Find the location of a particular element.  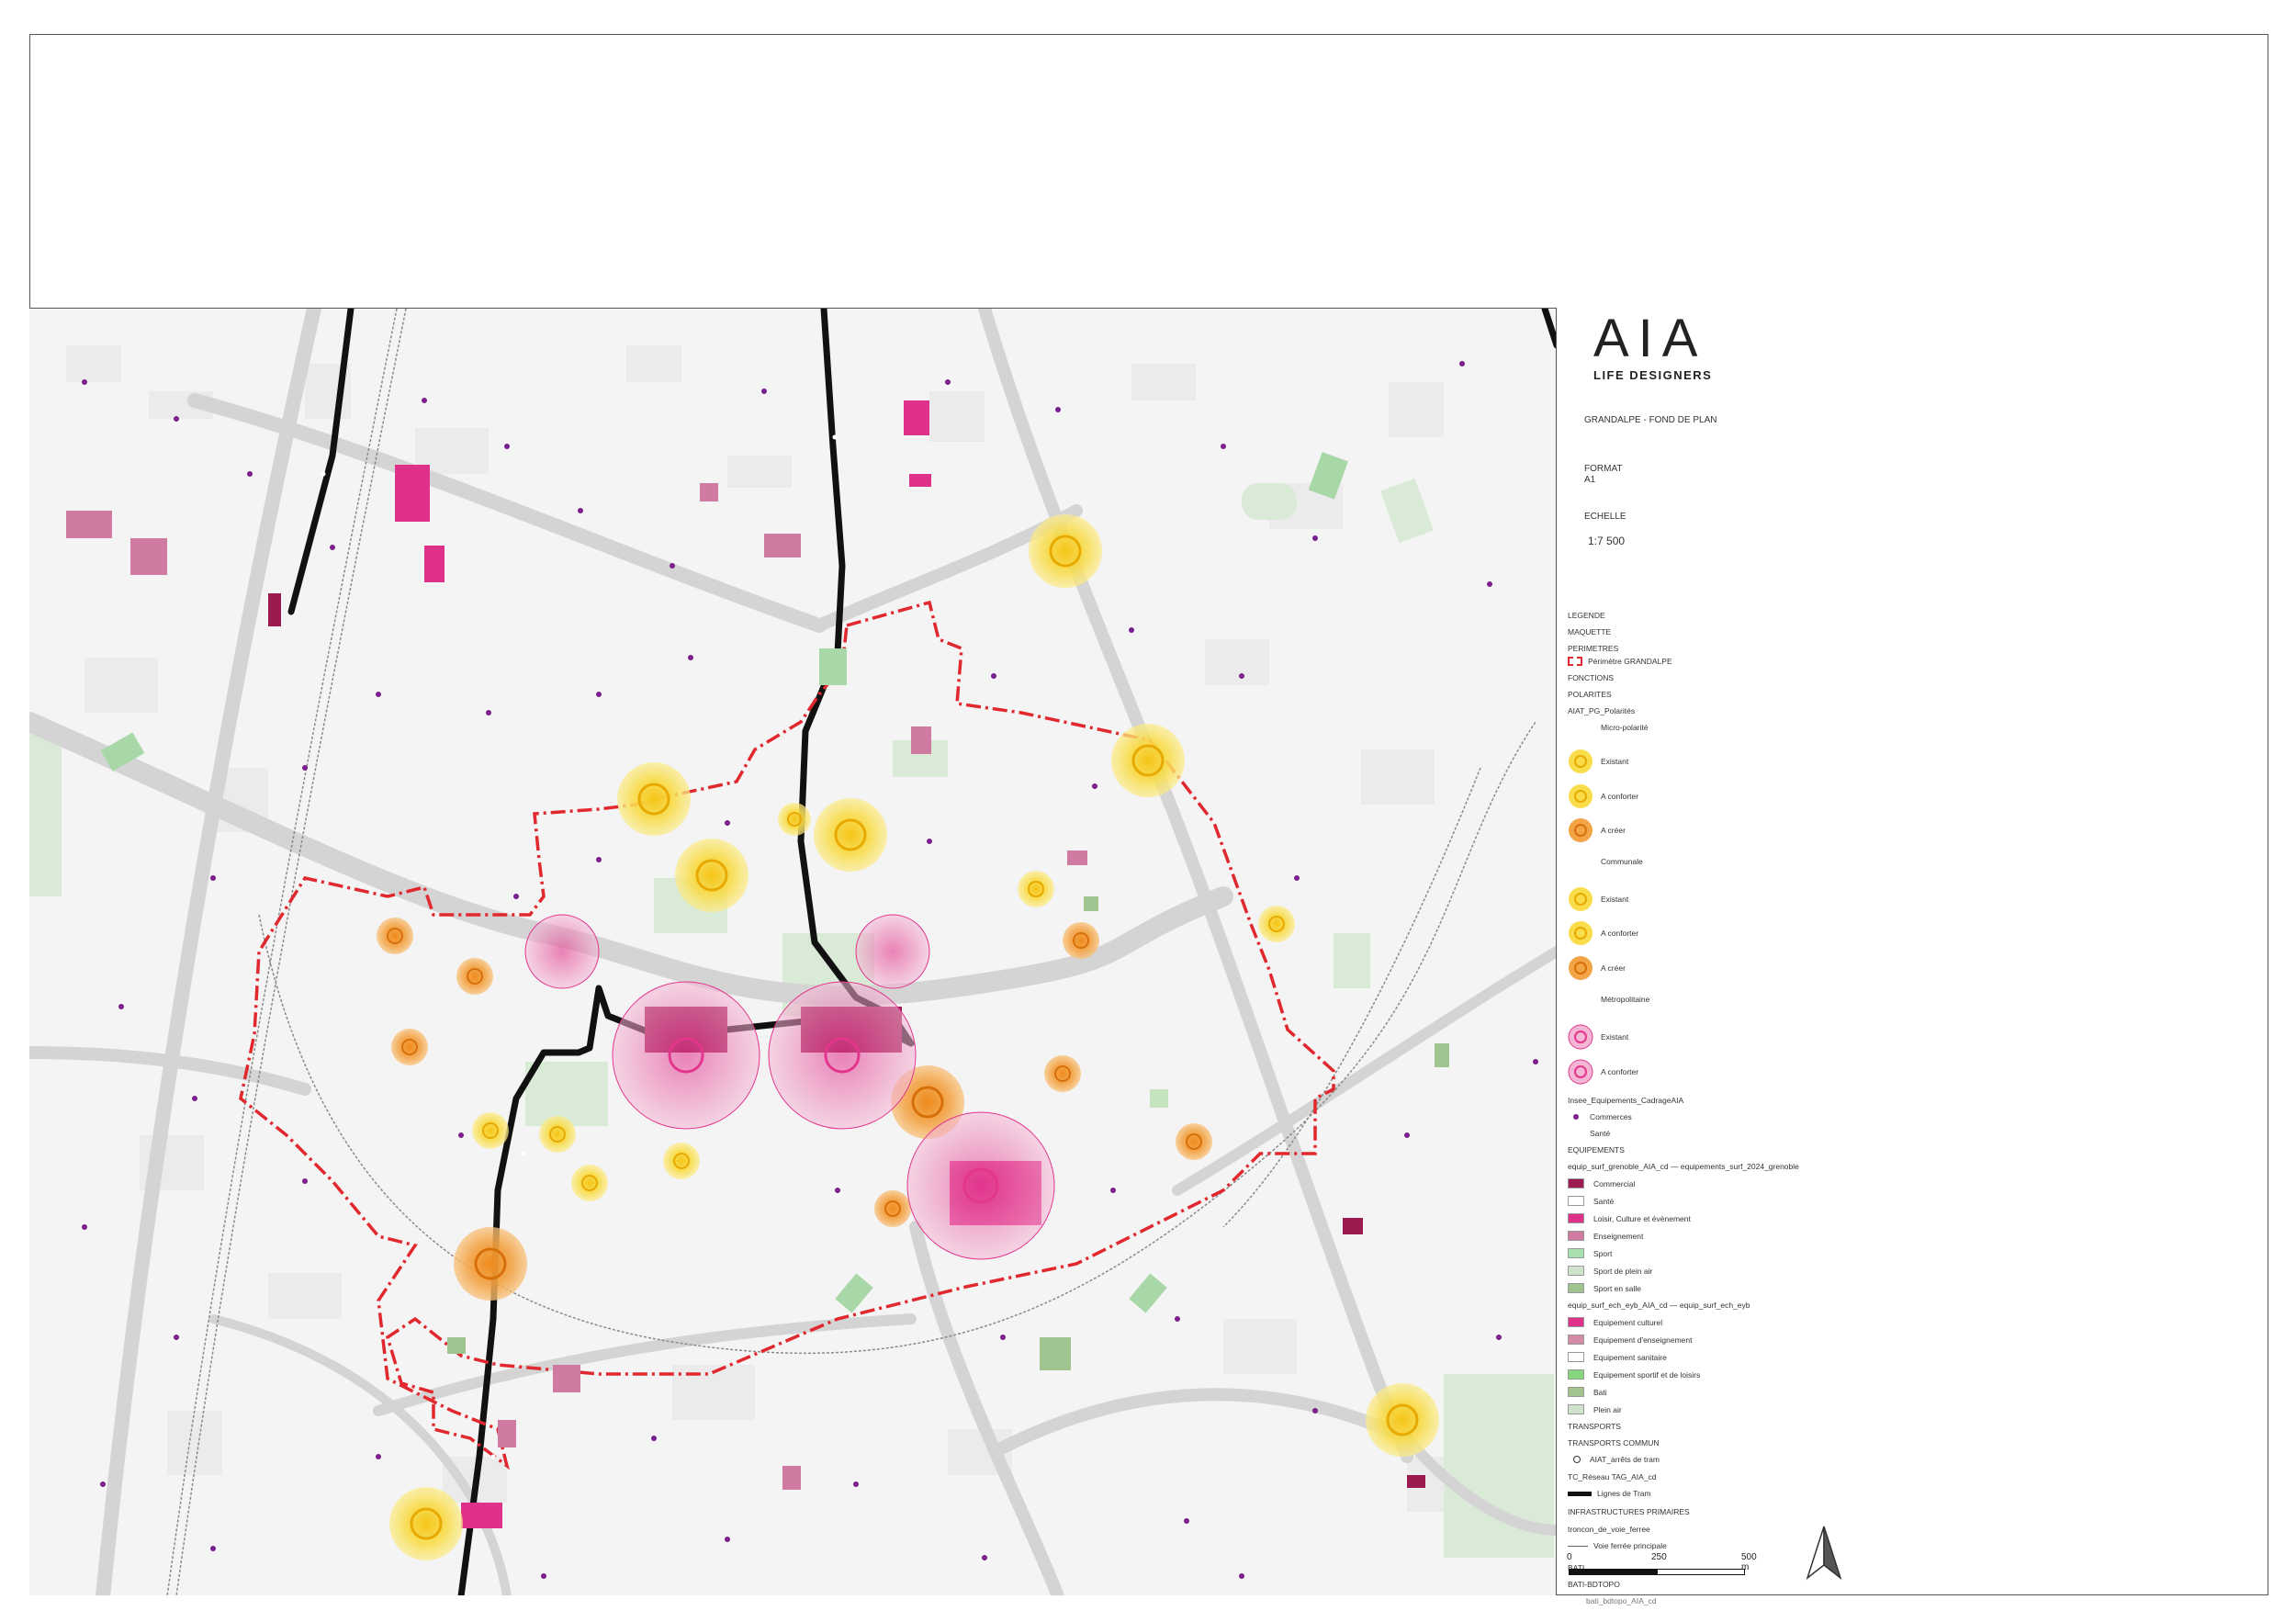

commerce-dot-icon is located at coordinates (1576, 1117).